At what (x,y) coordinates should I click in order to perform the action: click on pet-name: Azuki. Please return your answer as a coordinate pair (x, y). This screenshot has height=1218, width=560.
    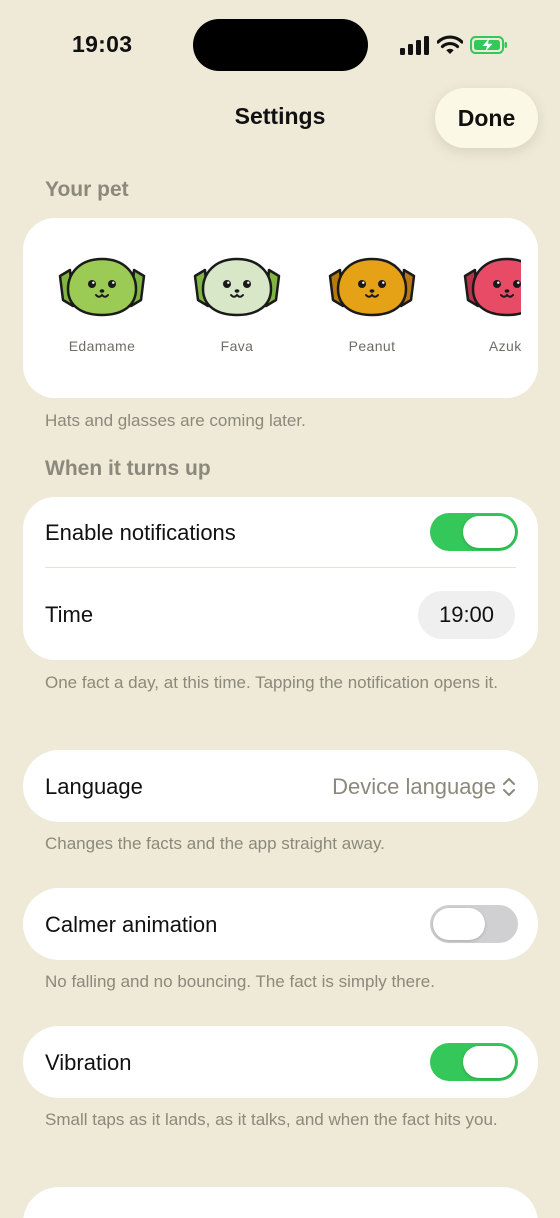
    Looking at the image, I should click on (504, 346).